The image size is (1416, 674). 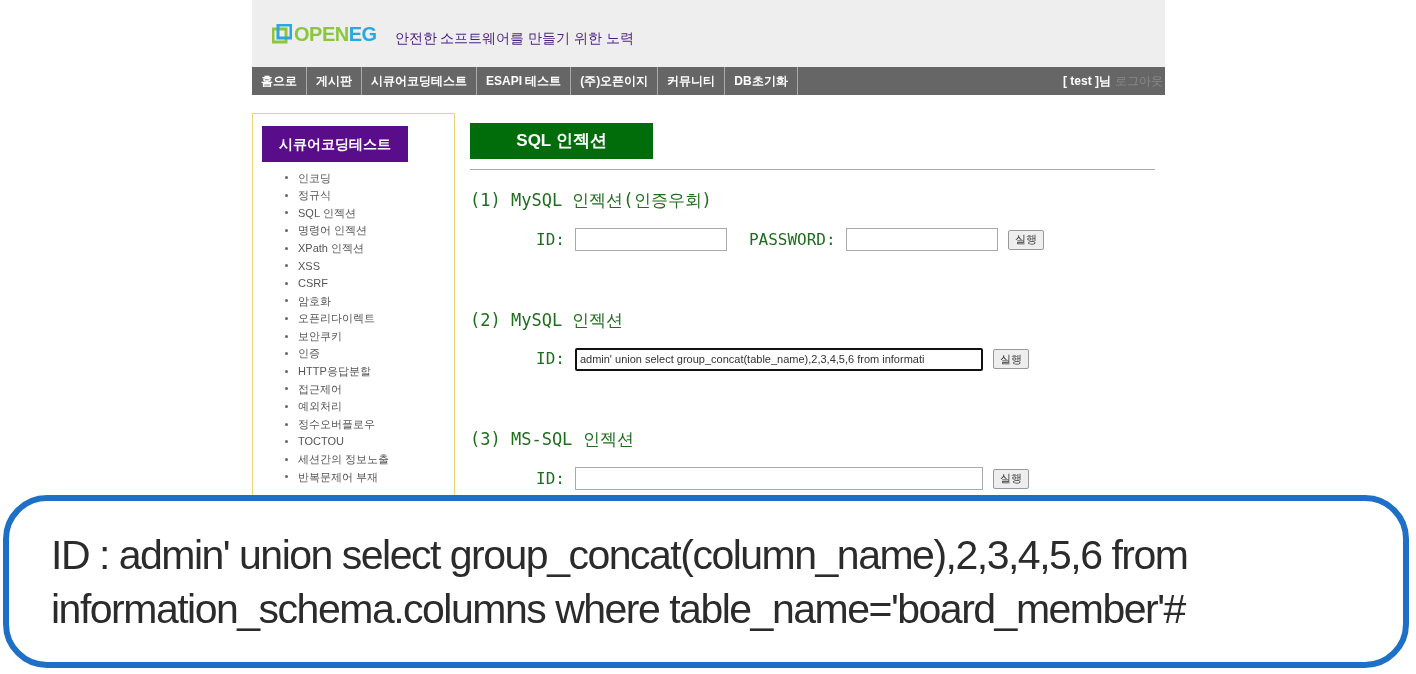 What do you see at coordinates (792, 239) in the screenshot?
I see `field-label: PASSWORD:` at bounding box center [792, 239].